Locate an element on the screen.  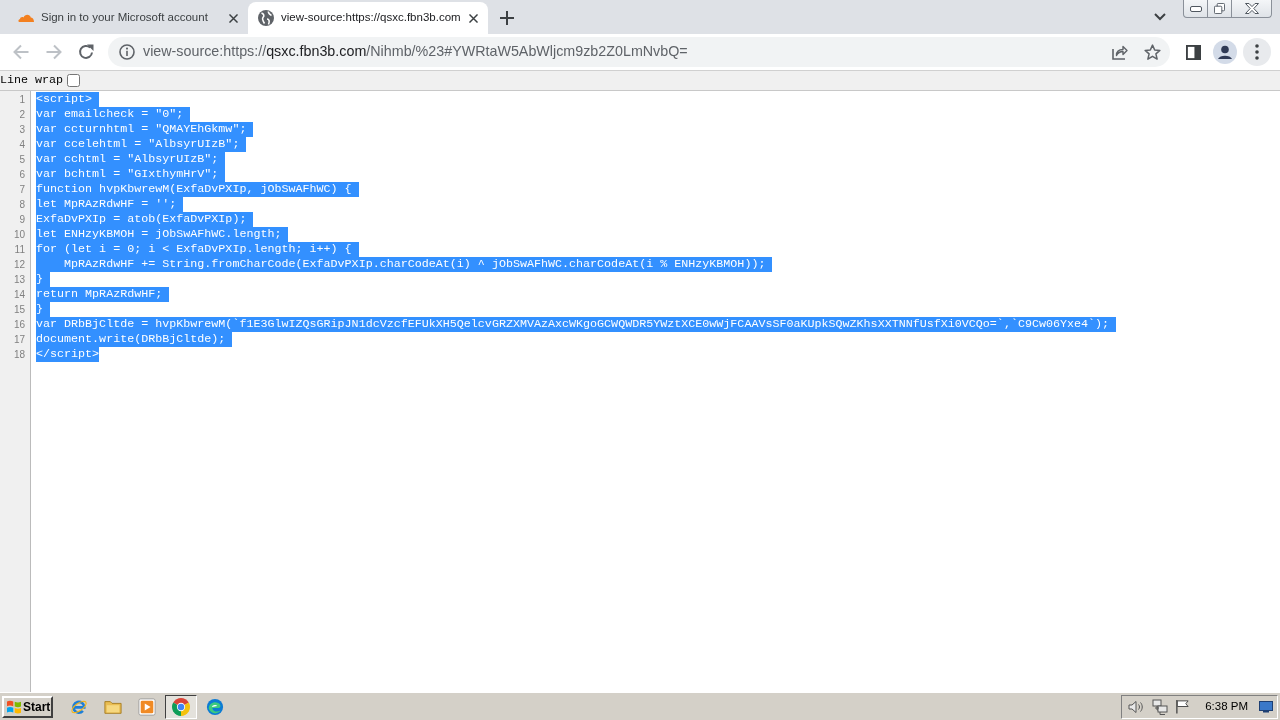
star-icon is located at coordinates (1152, 52).